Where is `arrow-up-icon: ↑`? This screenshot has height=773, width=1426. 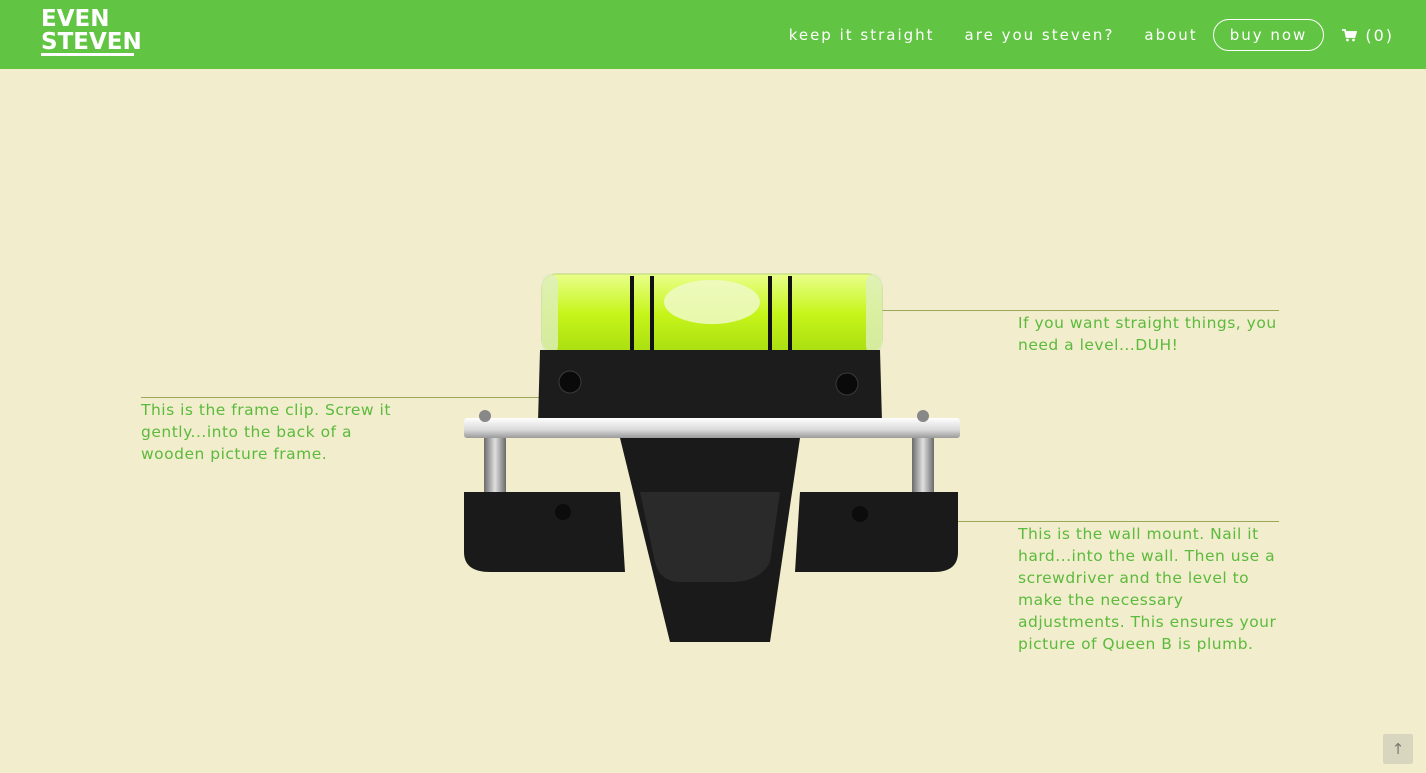
arrow-up-icon: ↑ is located at coordinates (1398, 749).